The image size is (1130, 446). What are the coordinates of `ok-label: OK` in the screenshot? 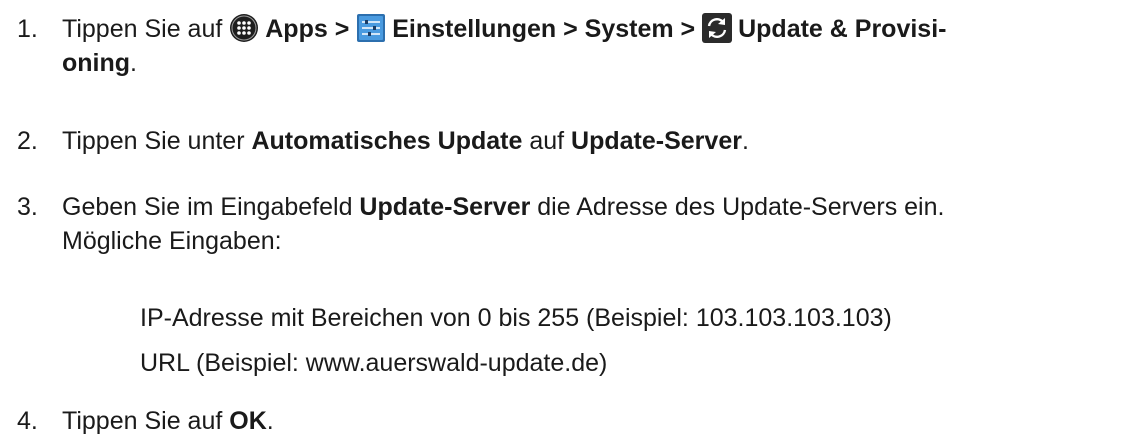 It's located at (248, 421).